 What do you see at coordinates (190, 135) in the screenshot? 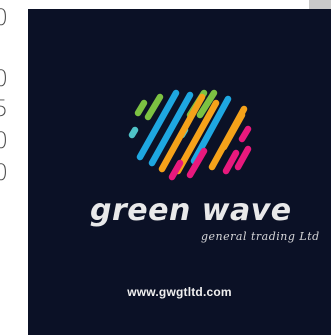
I see `striped-wave-logo-icon` at bounding box center [190, 135].